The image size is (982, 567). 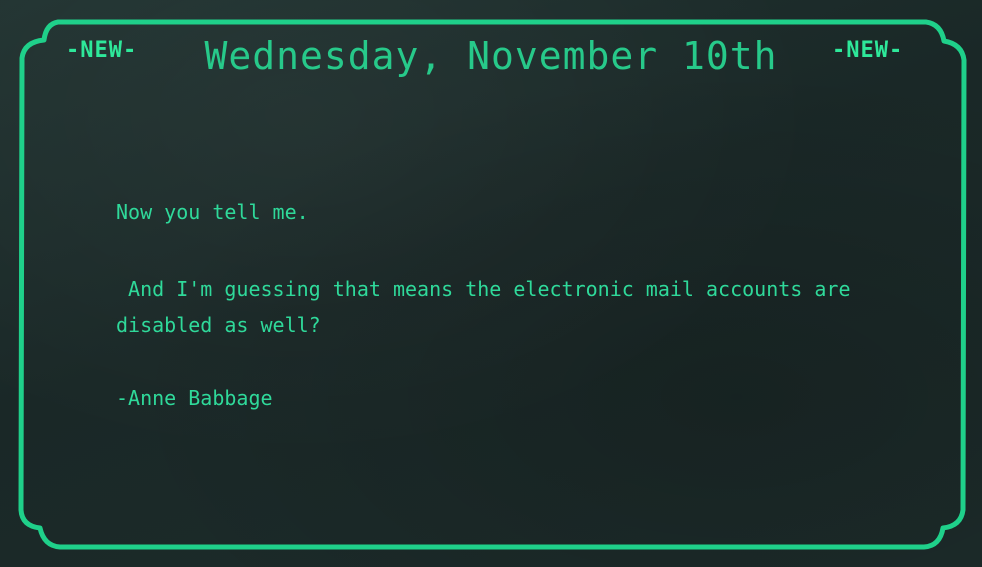 I want to click on post-date-title: Wednesday, November 10th, so click(x=491, y=56).